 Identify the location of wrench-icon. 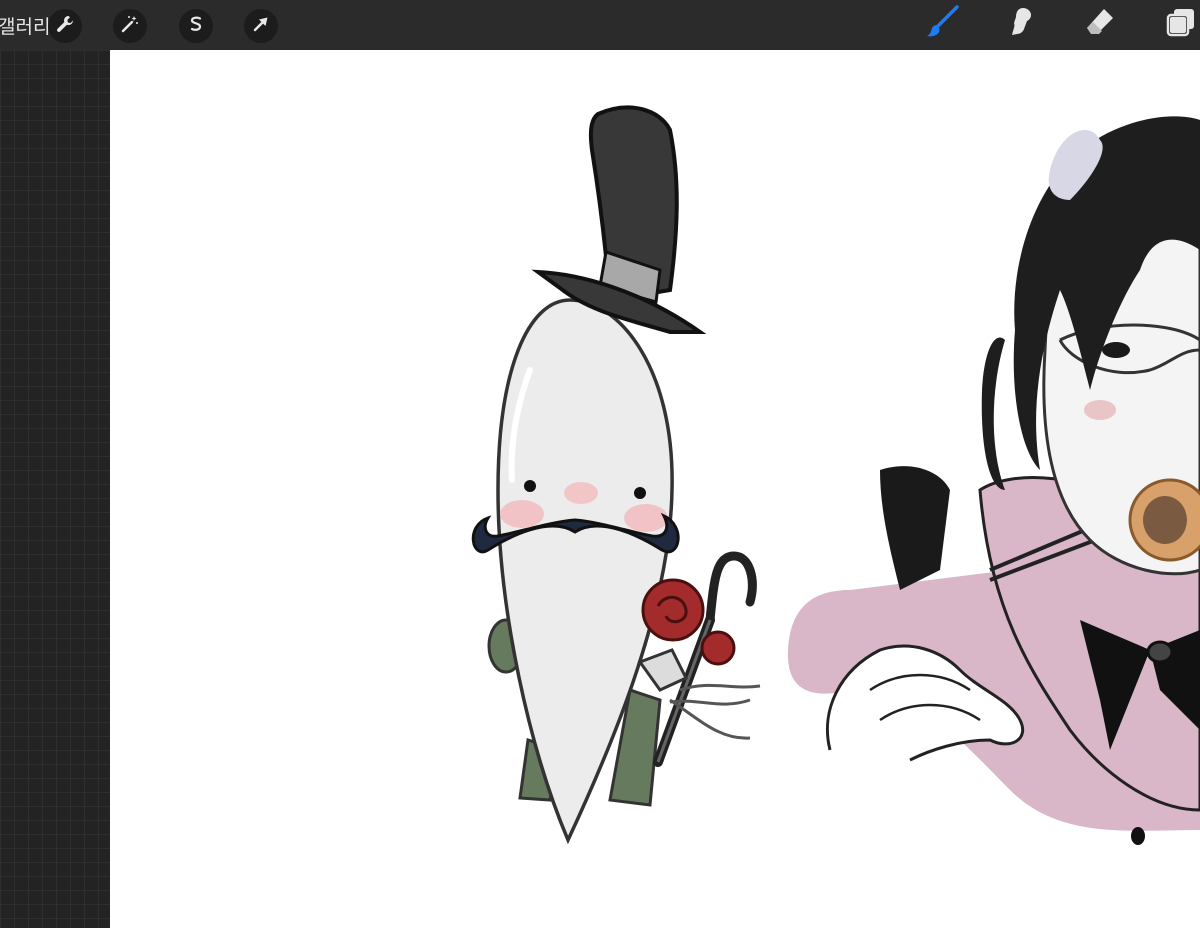
(65, 26).